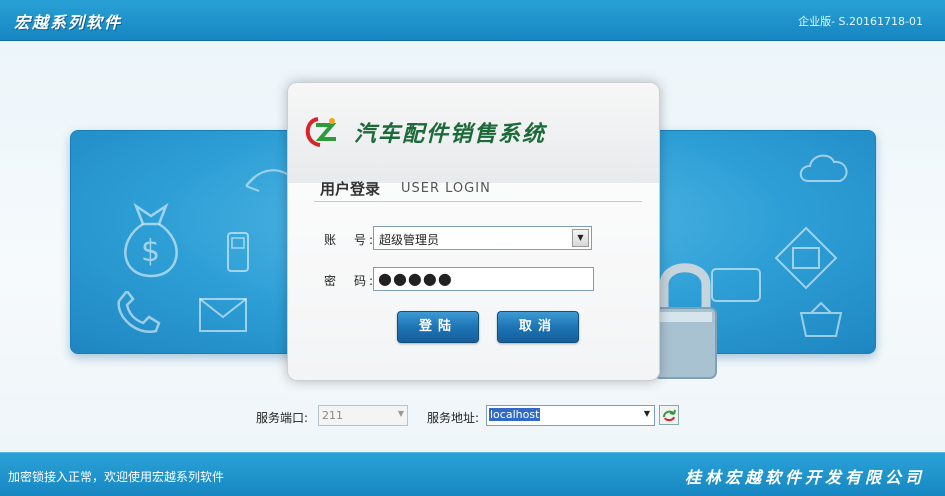  Describe the element at coordinates (570, 415) in the screenshot. I see `server-address-select: localhost ▼` at that location.